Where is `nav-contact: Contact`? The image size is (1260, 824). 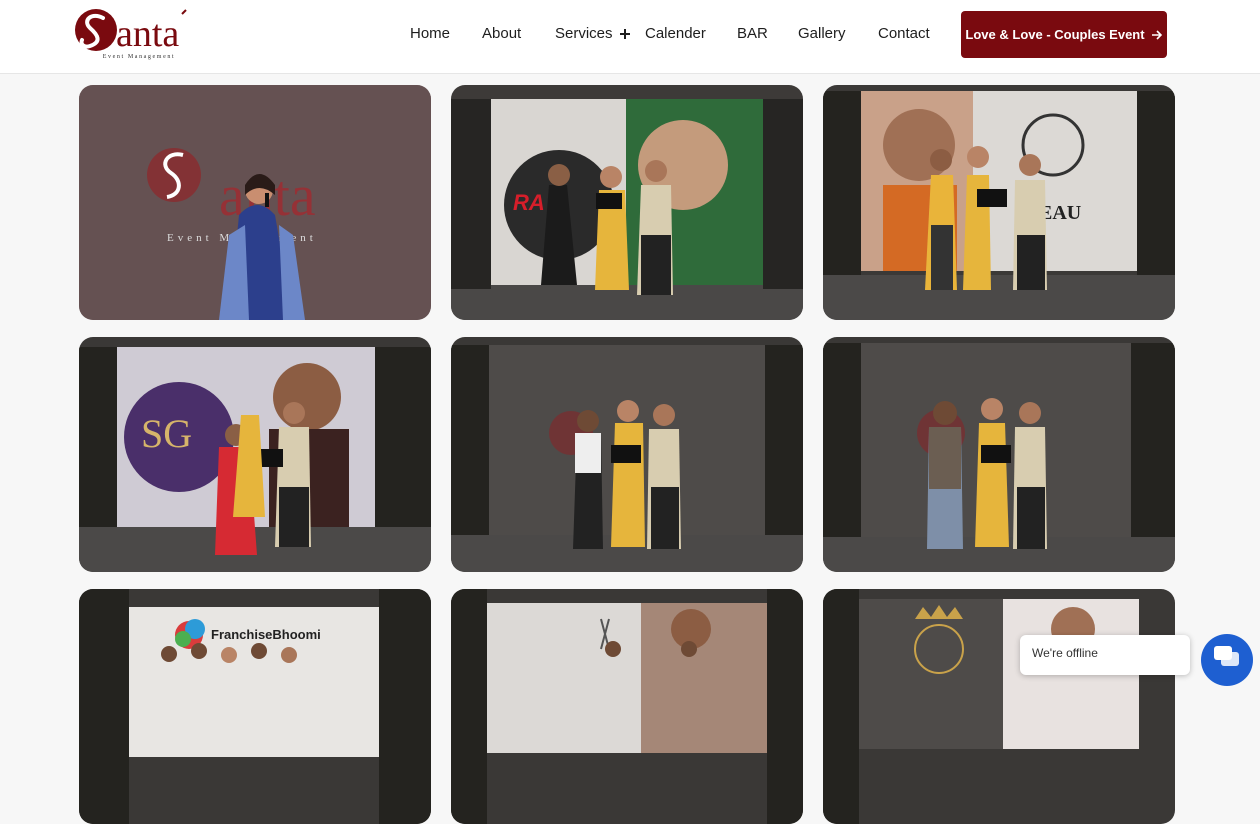 nav-contact: Contact is located at coordinates (904, 33).